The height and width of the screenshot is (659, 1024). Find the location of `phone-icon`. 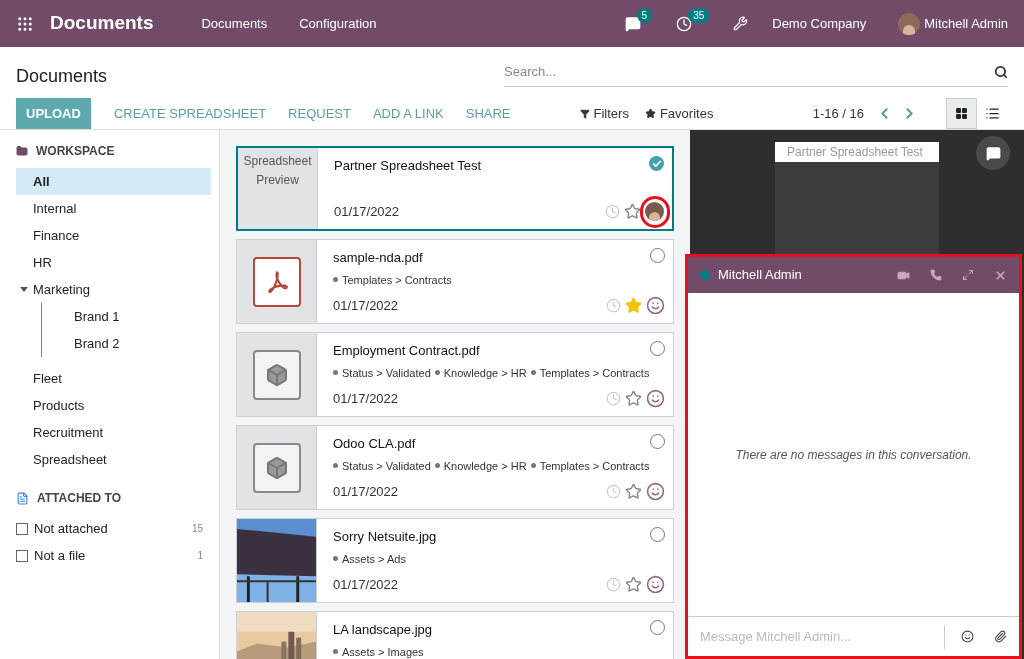

phone-icon is located at coordinates (936, 275).